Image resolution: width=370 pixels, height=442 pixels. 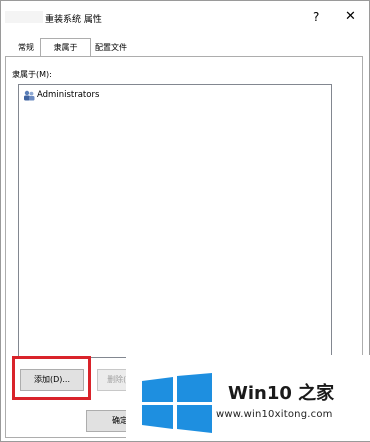 What do you see at coordinates (111, 48) in the screenshot?
I see `tab-profile: 配置文件` at bounding box center [111, 48].